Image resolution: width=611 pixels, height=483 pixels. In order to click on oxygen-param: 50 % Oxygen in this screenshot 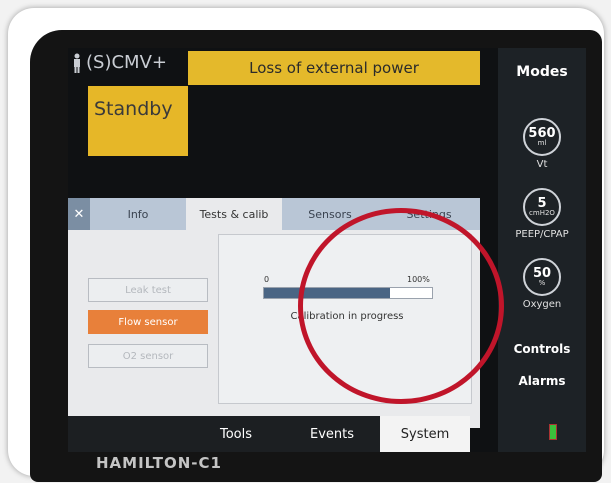, I will do `click(542, 284)`.